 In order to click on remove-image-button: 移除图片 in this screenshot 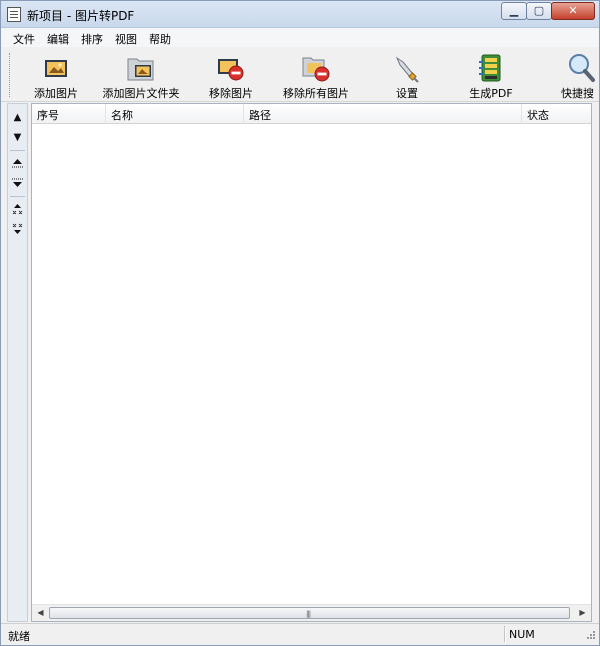, I will do `click(231, 74)`.